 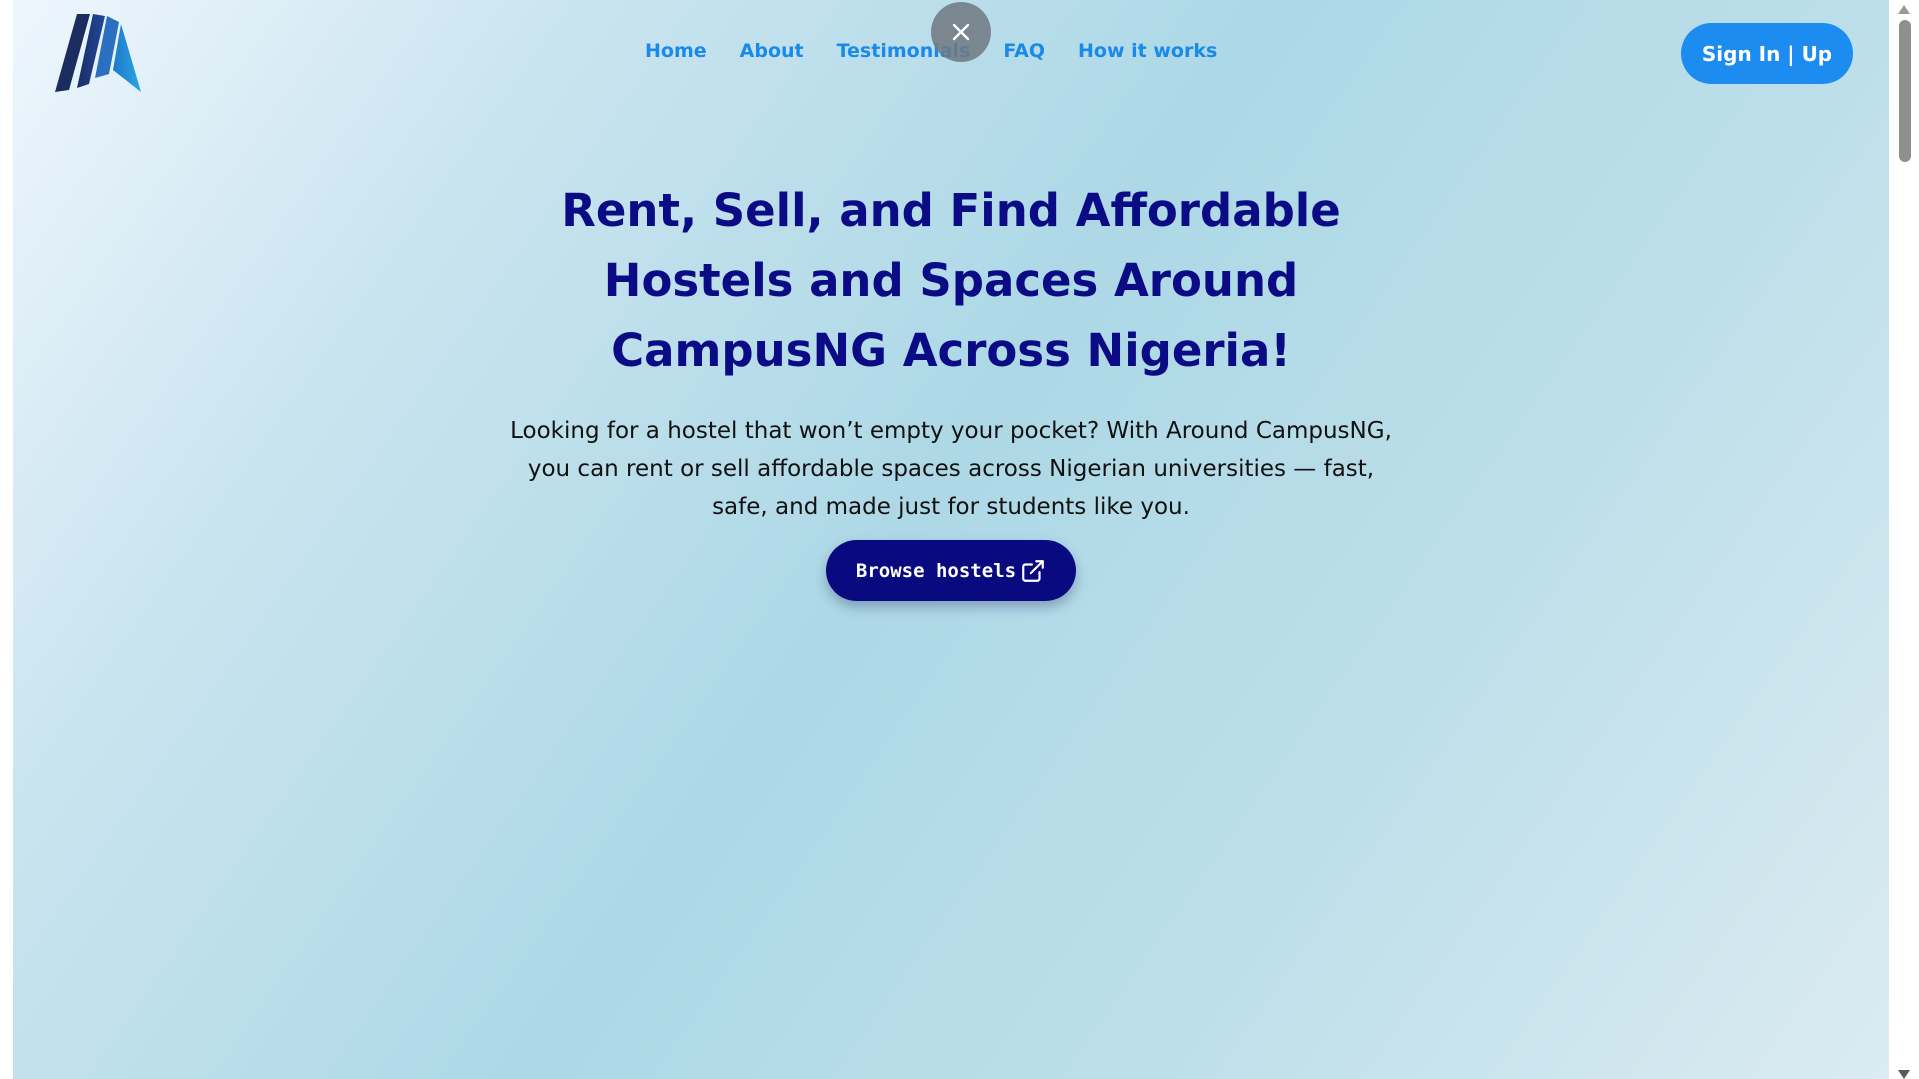 I want to click on close-button, so click(x=961, y=32).